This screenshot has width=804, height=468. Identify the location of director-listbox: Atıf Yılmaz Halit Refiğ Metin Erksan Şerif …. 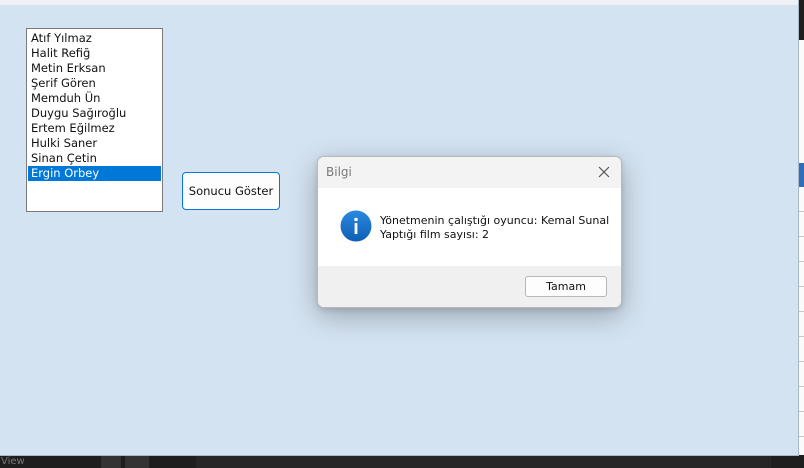
(94, 120).